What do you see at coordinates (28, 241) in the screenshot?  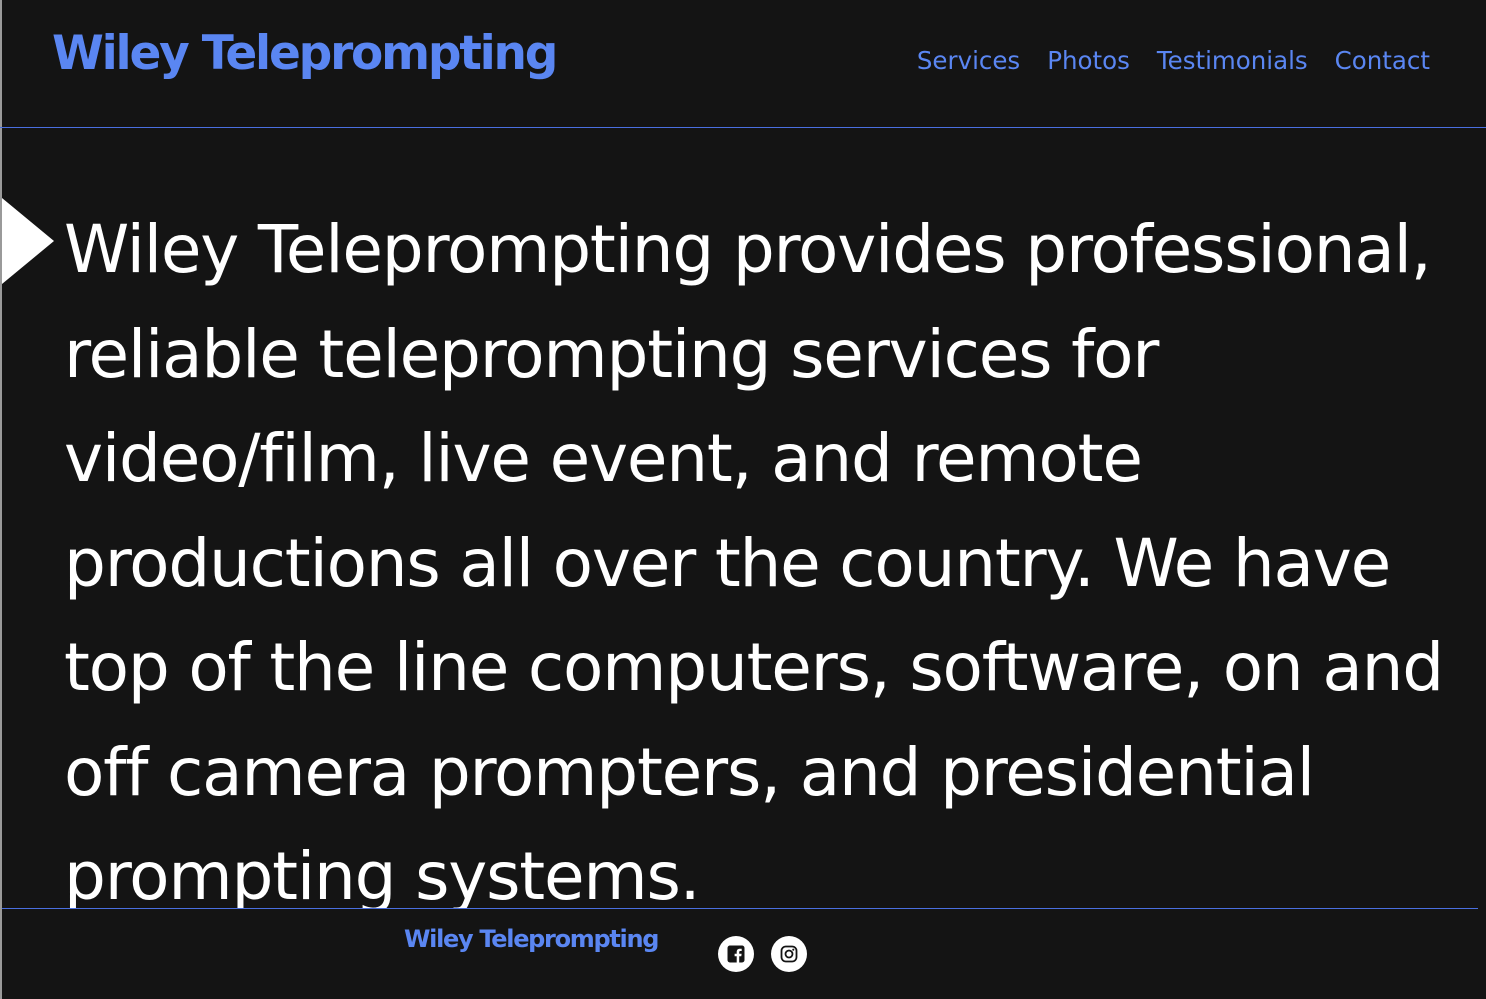 I see `hero-arrow-icon` at bounding box center [28, 241].